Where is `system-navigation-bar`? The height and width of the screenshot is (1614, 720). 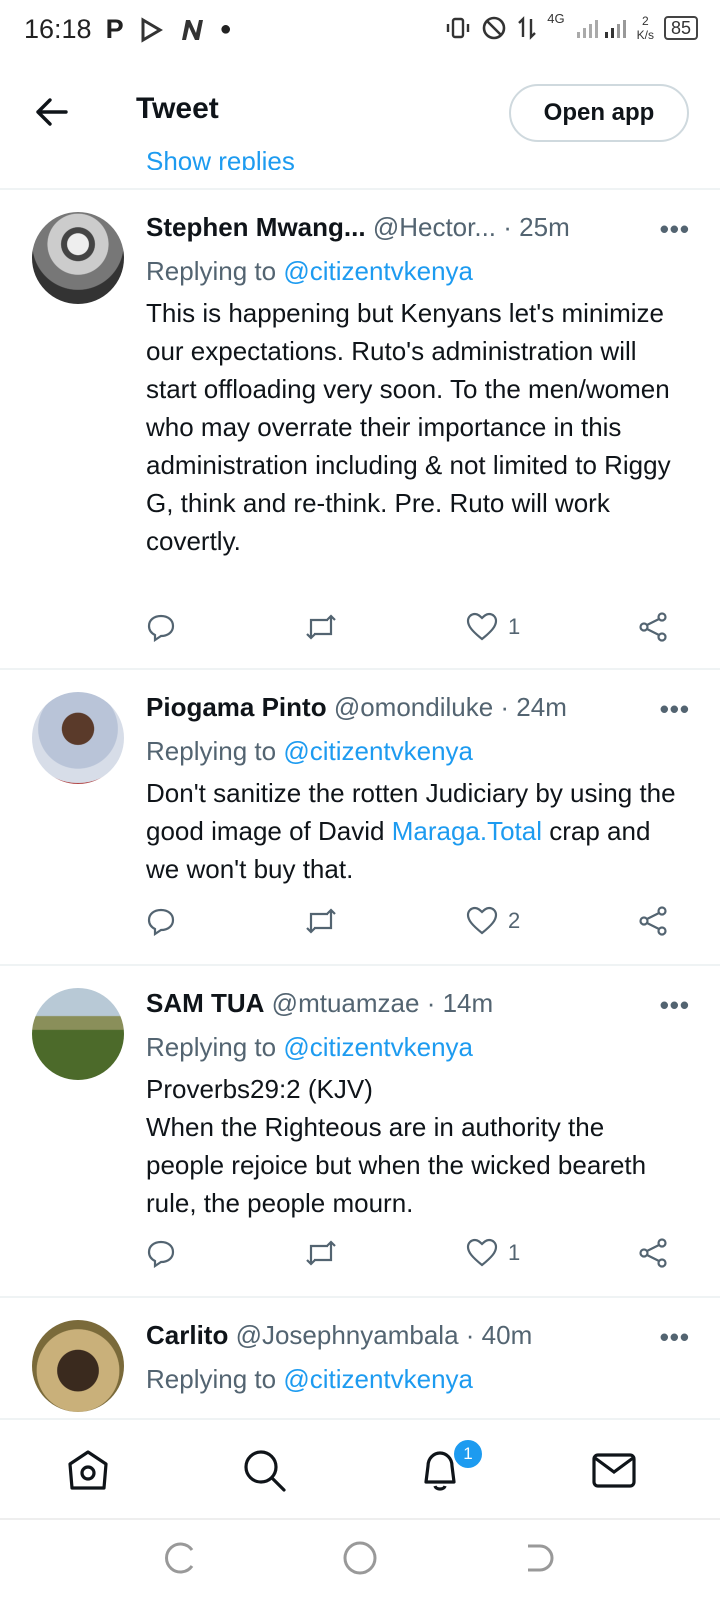 system-navigation-bar is located at coordinates (360, 1566).